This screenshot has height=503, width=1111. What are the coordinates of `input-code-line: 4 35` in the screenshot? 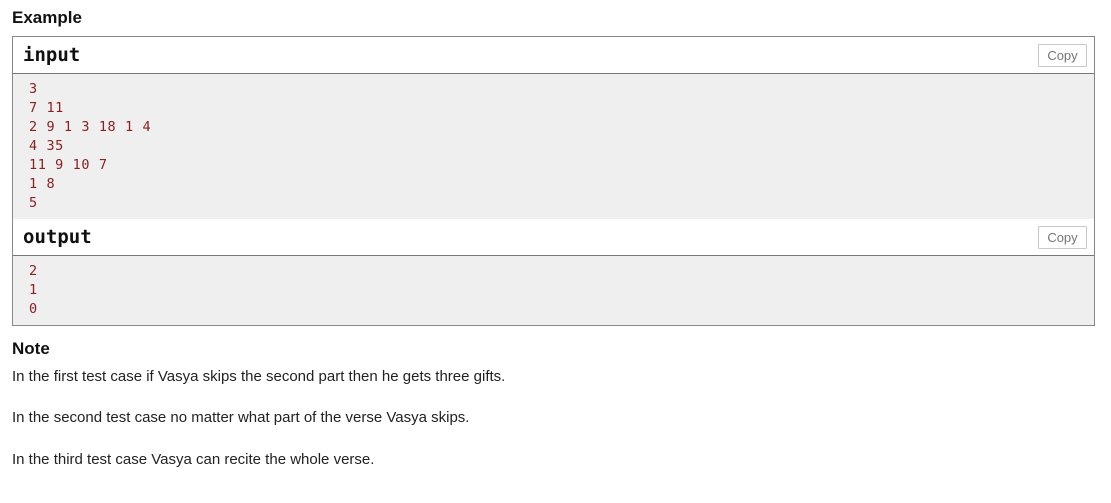 It's located at (46, 146).